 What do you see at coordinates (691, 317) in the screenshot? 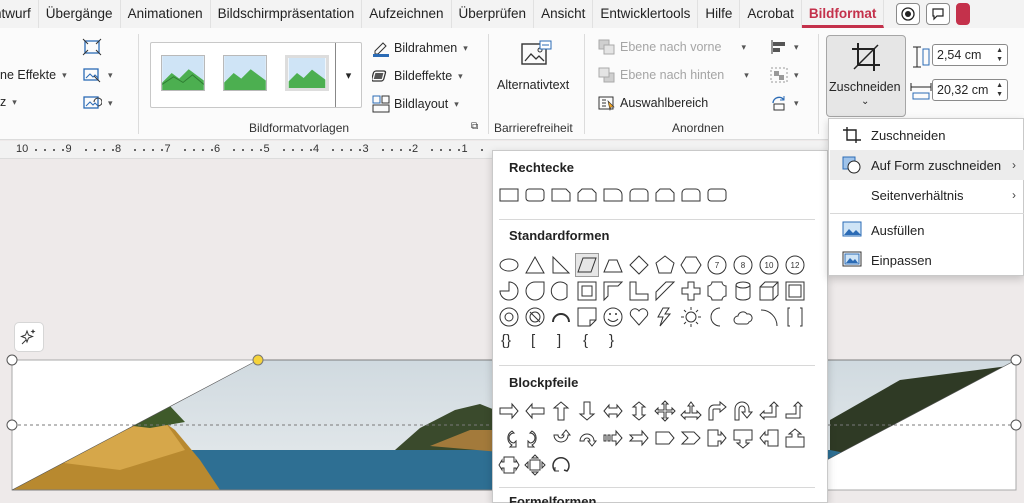
I see `shape-sun` at bounding box center [691, 317].